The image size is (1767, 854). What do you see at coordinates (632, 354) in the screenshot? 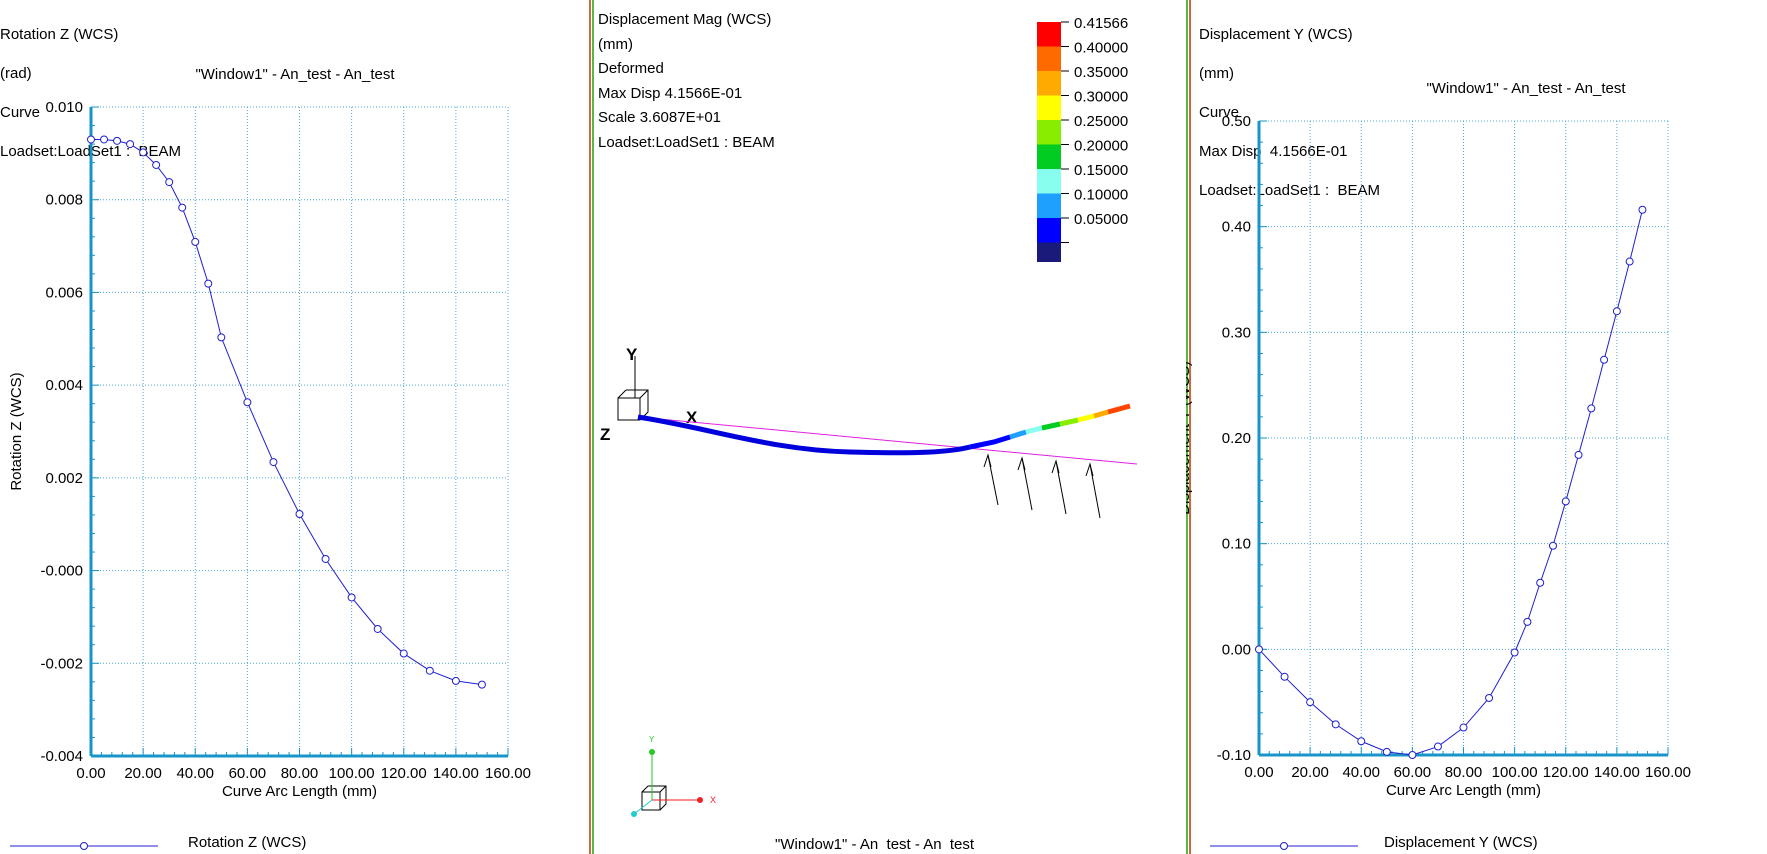
I see `axis-y-label: Y` at bounding box center [632, 354].